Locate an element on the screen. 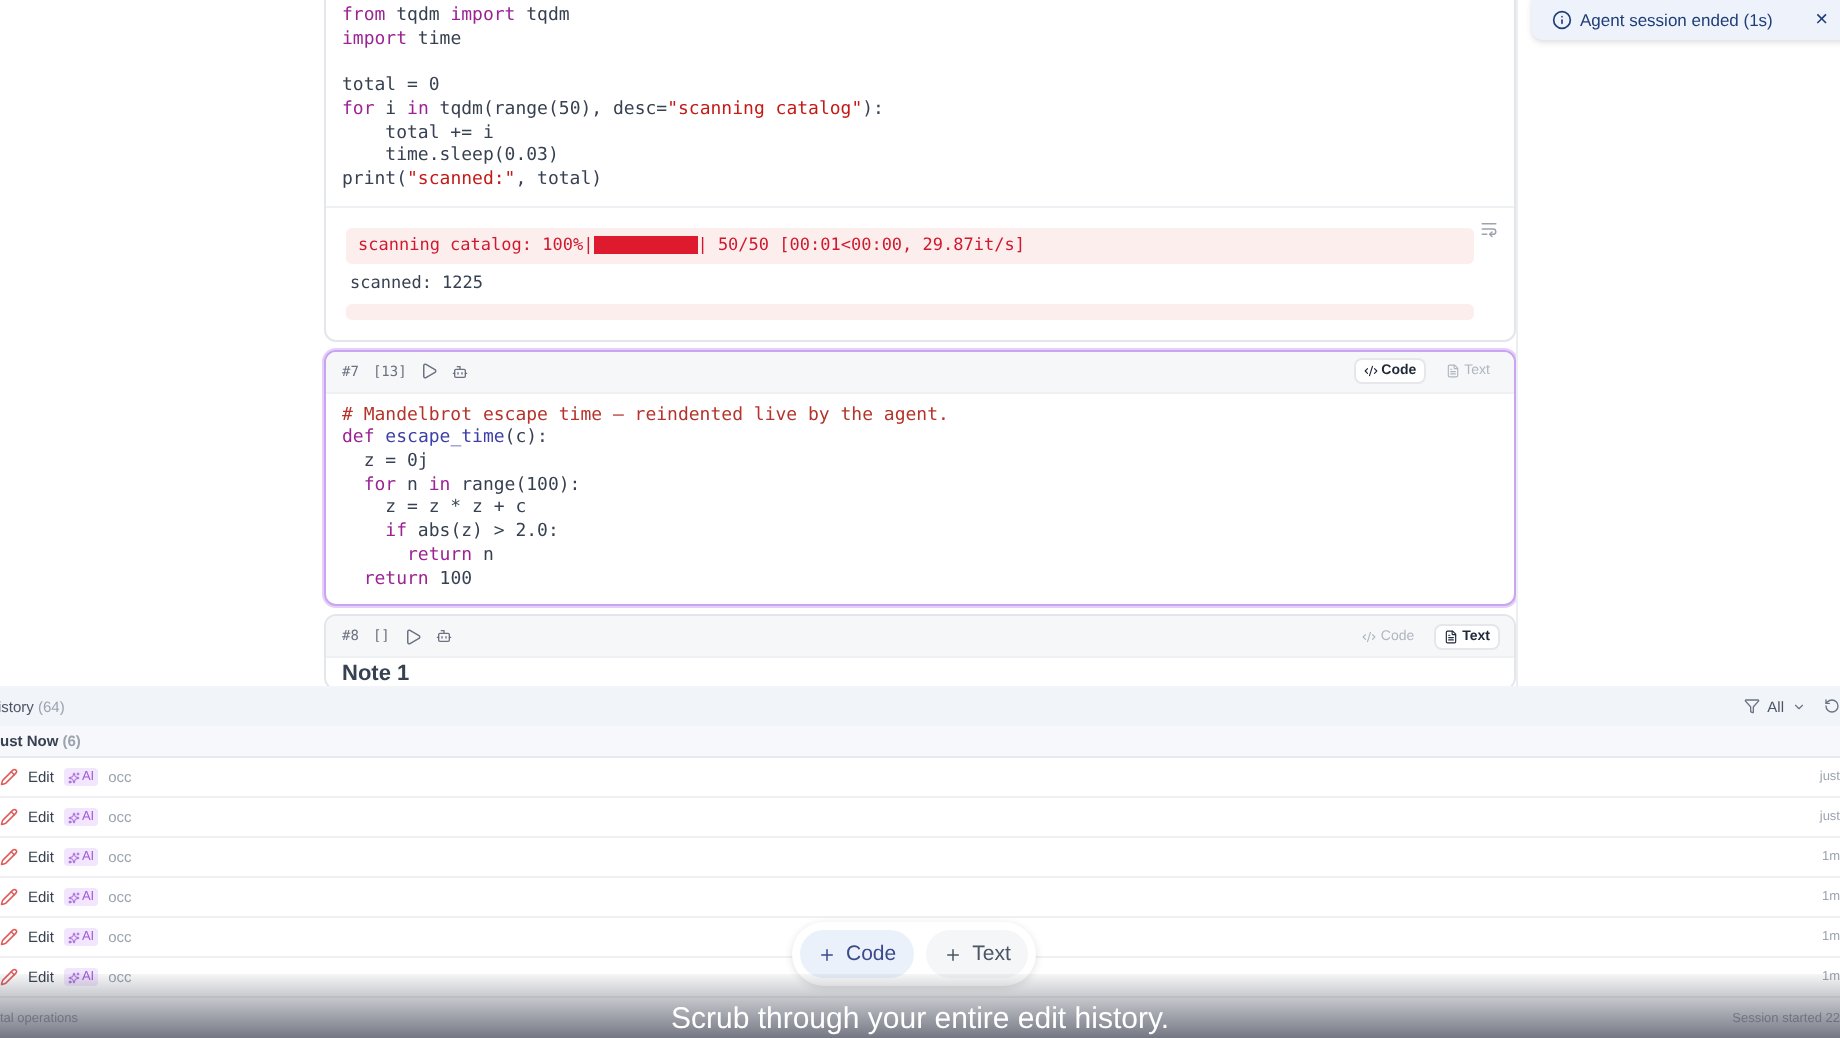 This screenshot has width=1840, height=1038. chevron-icon is located at coordinates (1799, 706).